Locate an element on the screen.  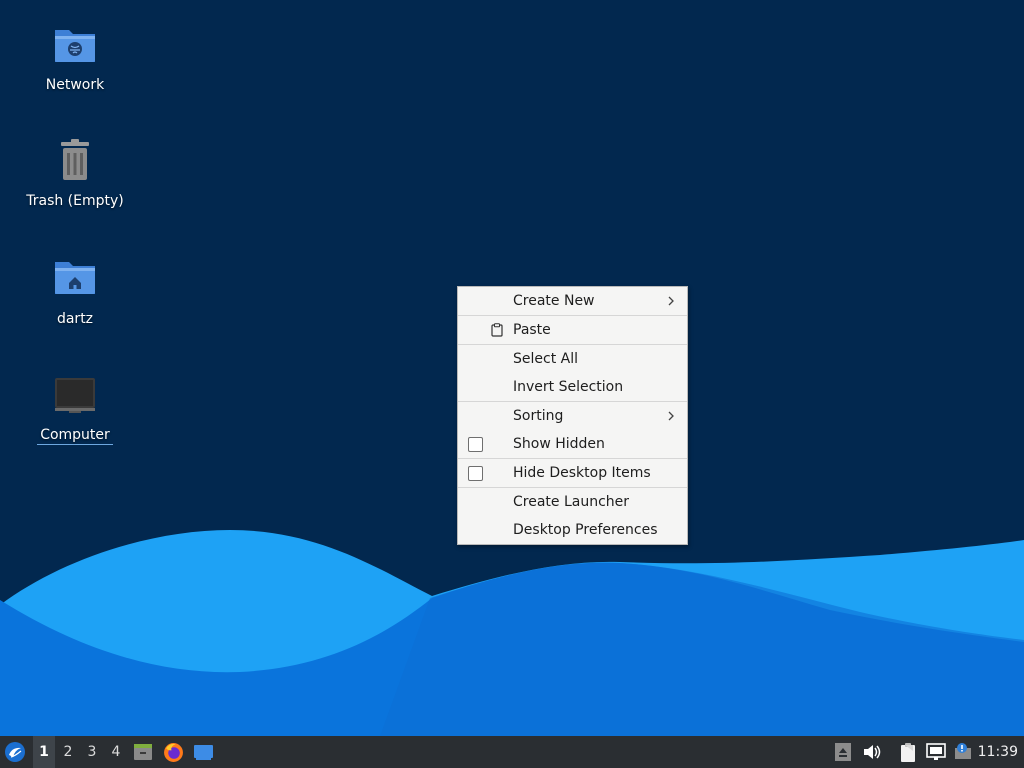
desktop-icon-network: Network is located at coordinates (75, 58).